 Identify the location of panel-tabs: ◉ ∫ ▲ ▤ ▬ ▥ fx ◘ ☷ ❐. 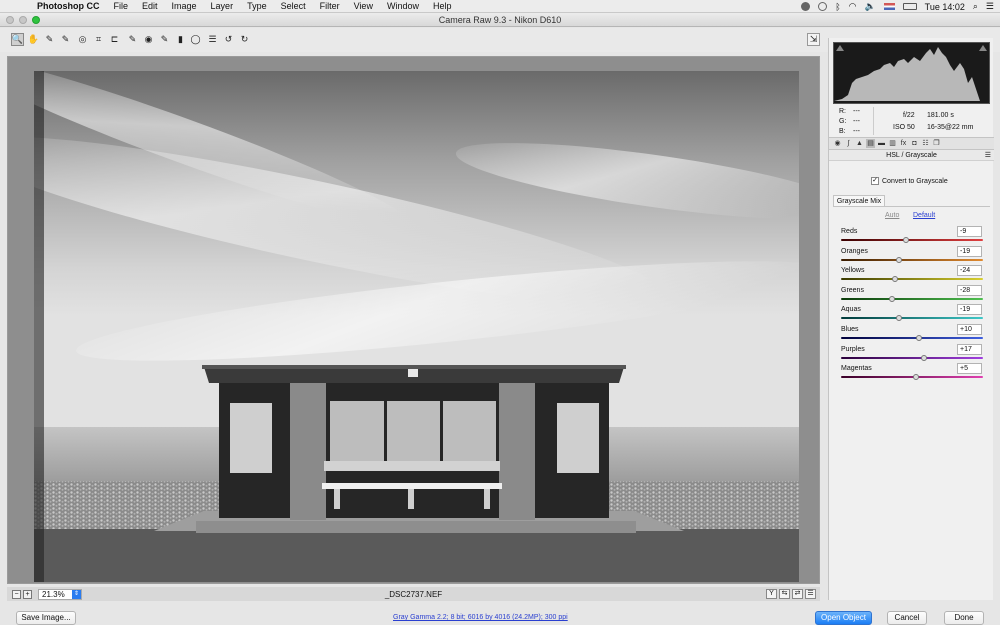
(911, 143).